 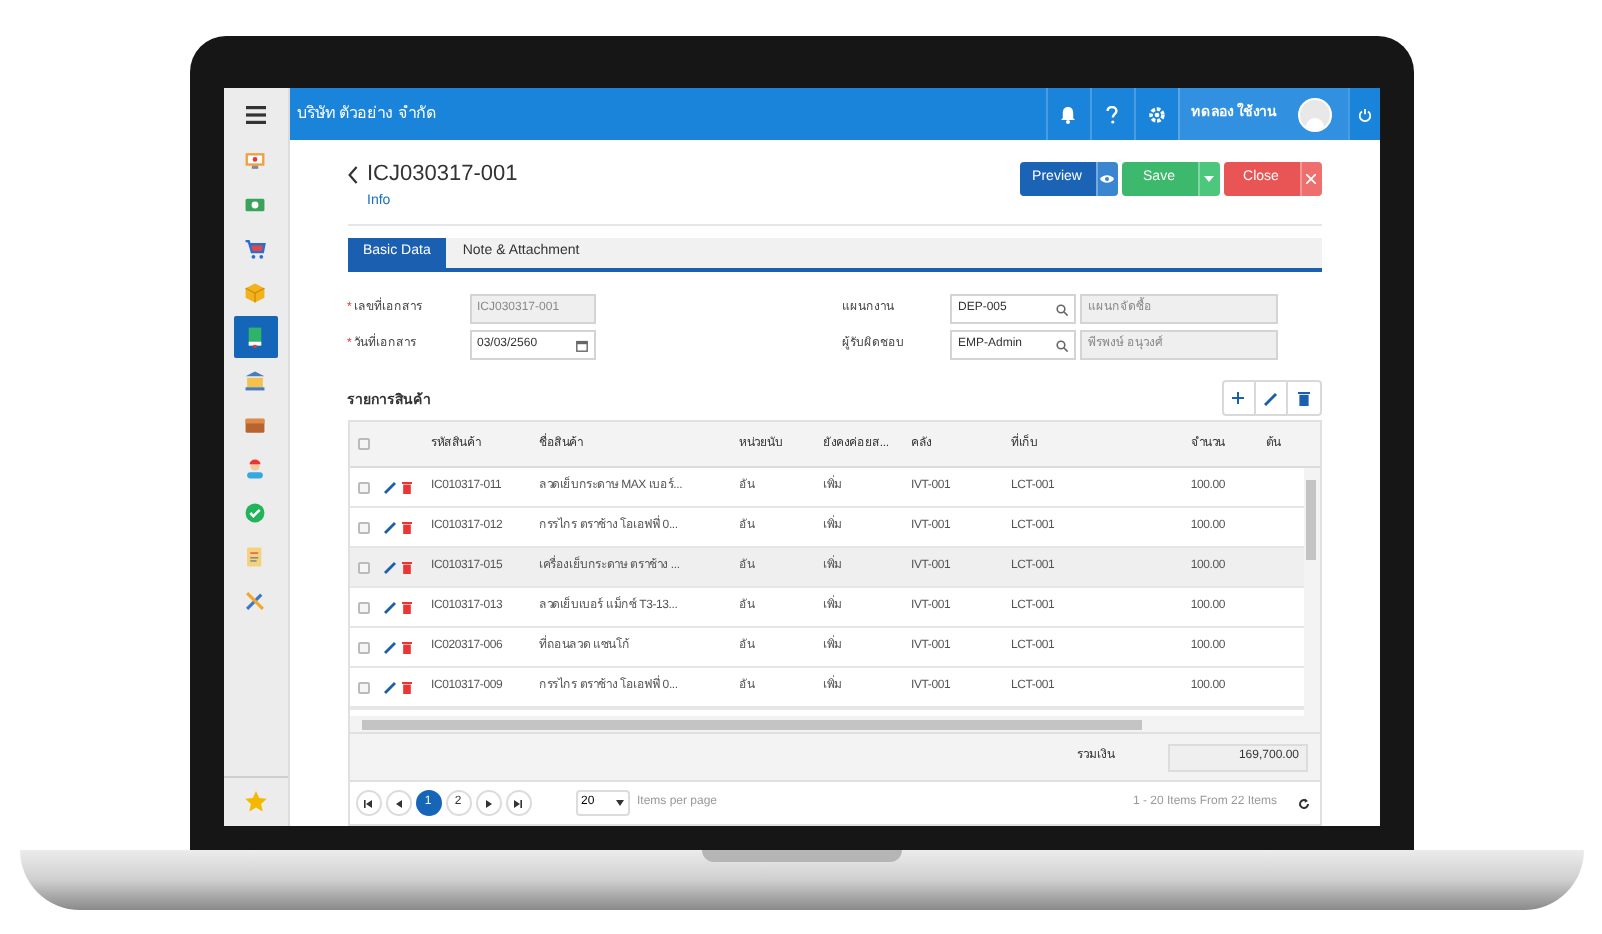 I want to click on settings-icon, so click(x=1156, y=114).